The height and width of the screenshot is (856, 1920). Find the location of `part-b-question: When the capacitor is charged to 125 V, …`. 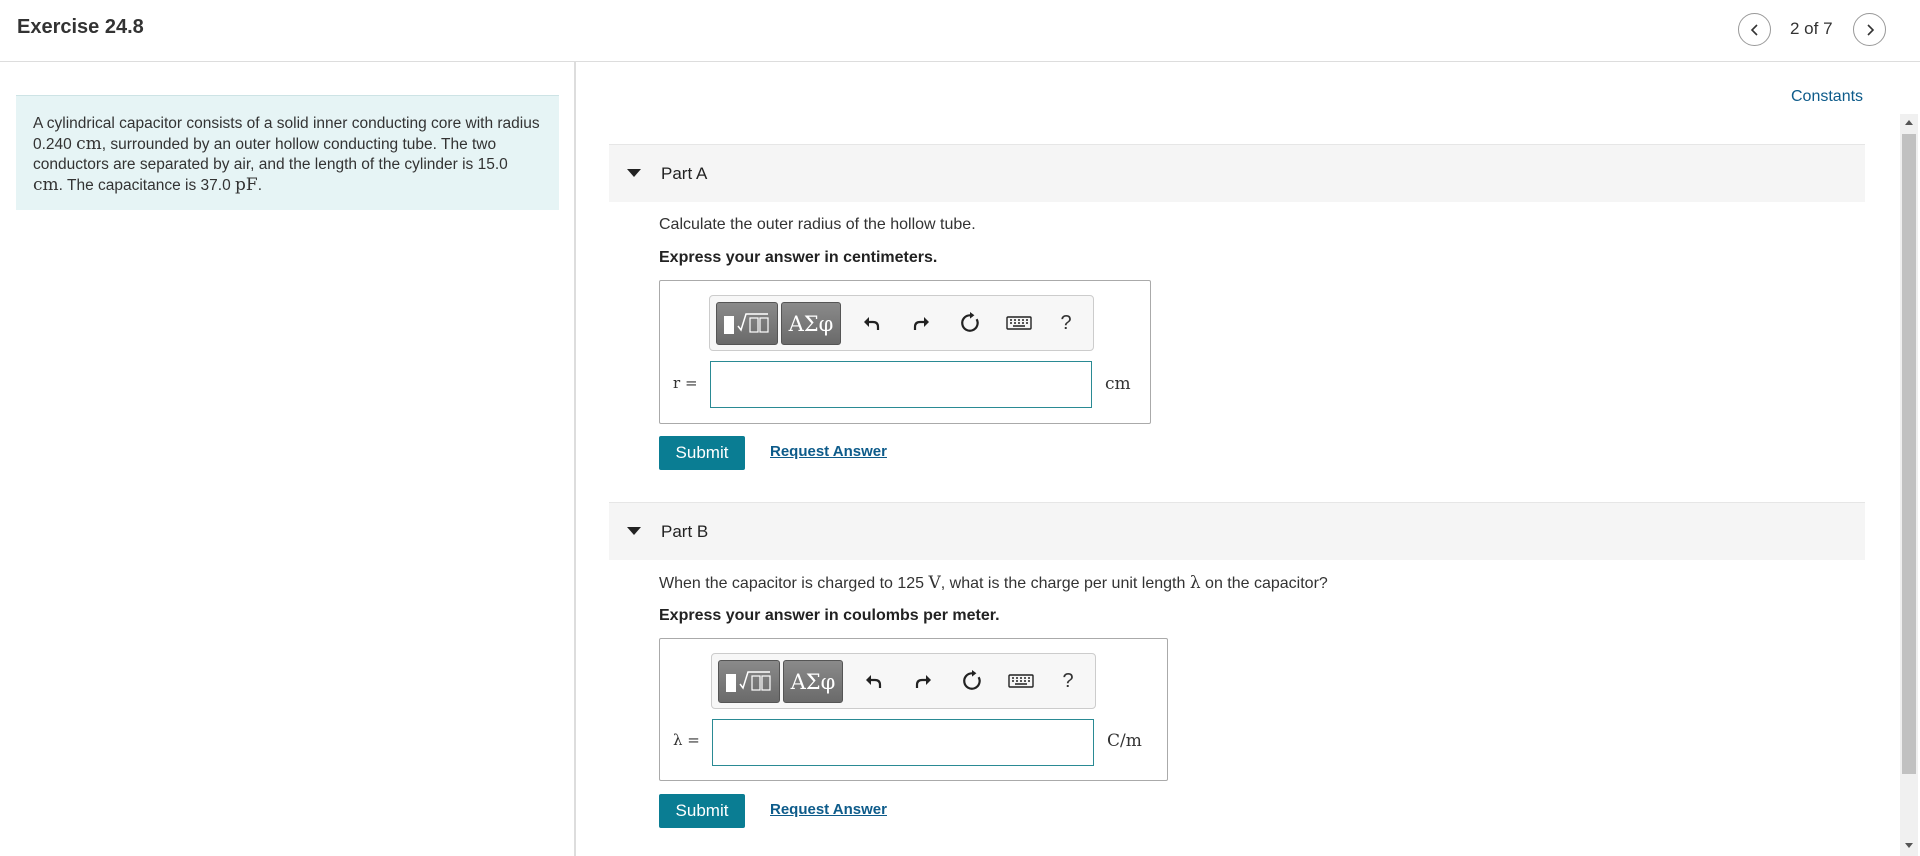

part-b-question: When the capacitor is charged to 125 V, … is located at coordinates (993, 583).